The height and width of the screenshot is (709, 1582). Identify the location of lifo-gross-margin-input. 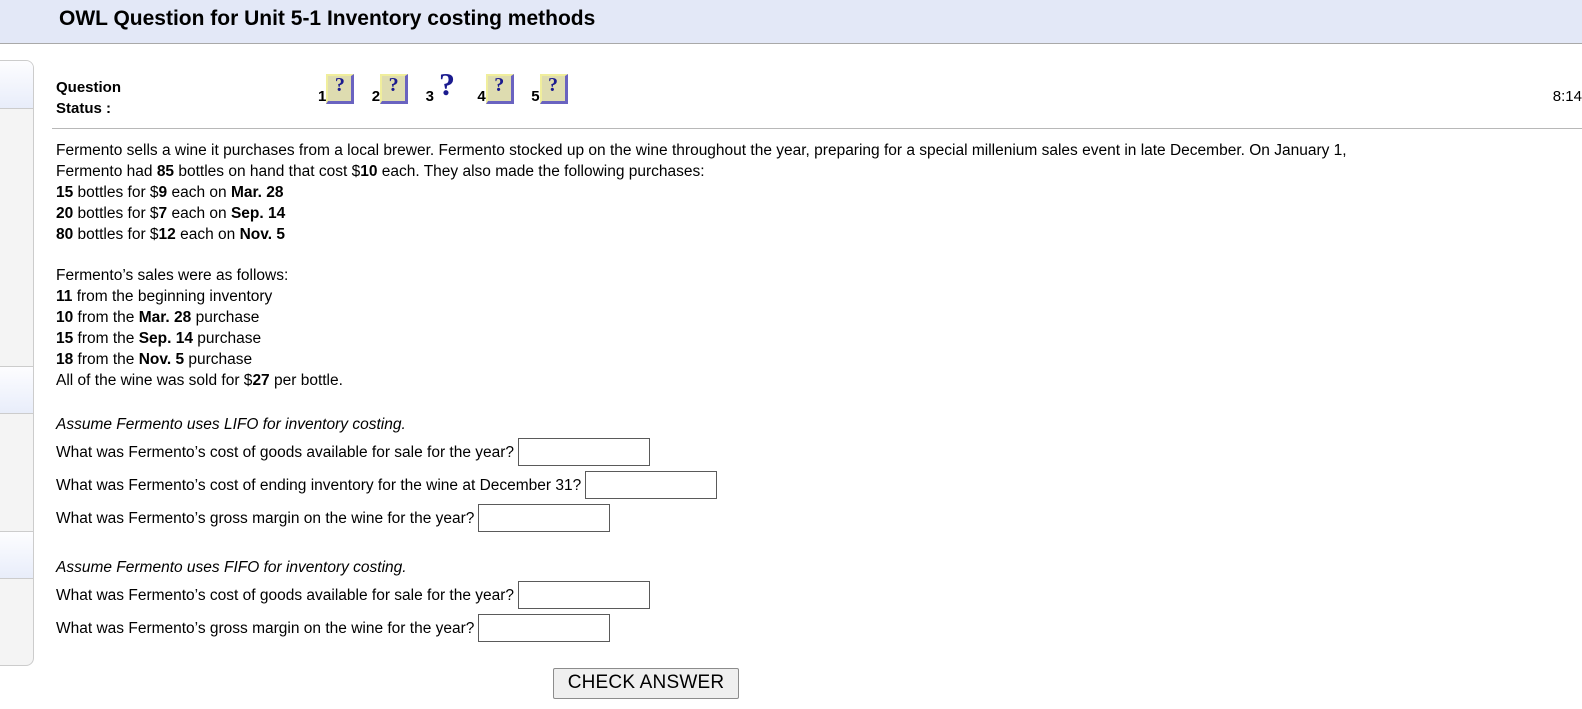
(544, 518).